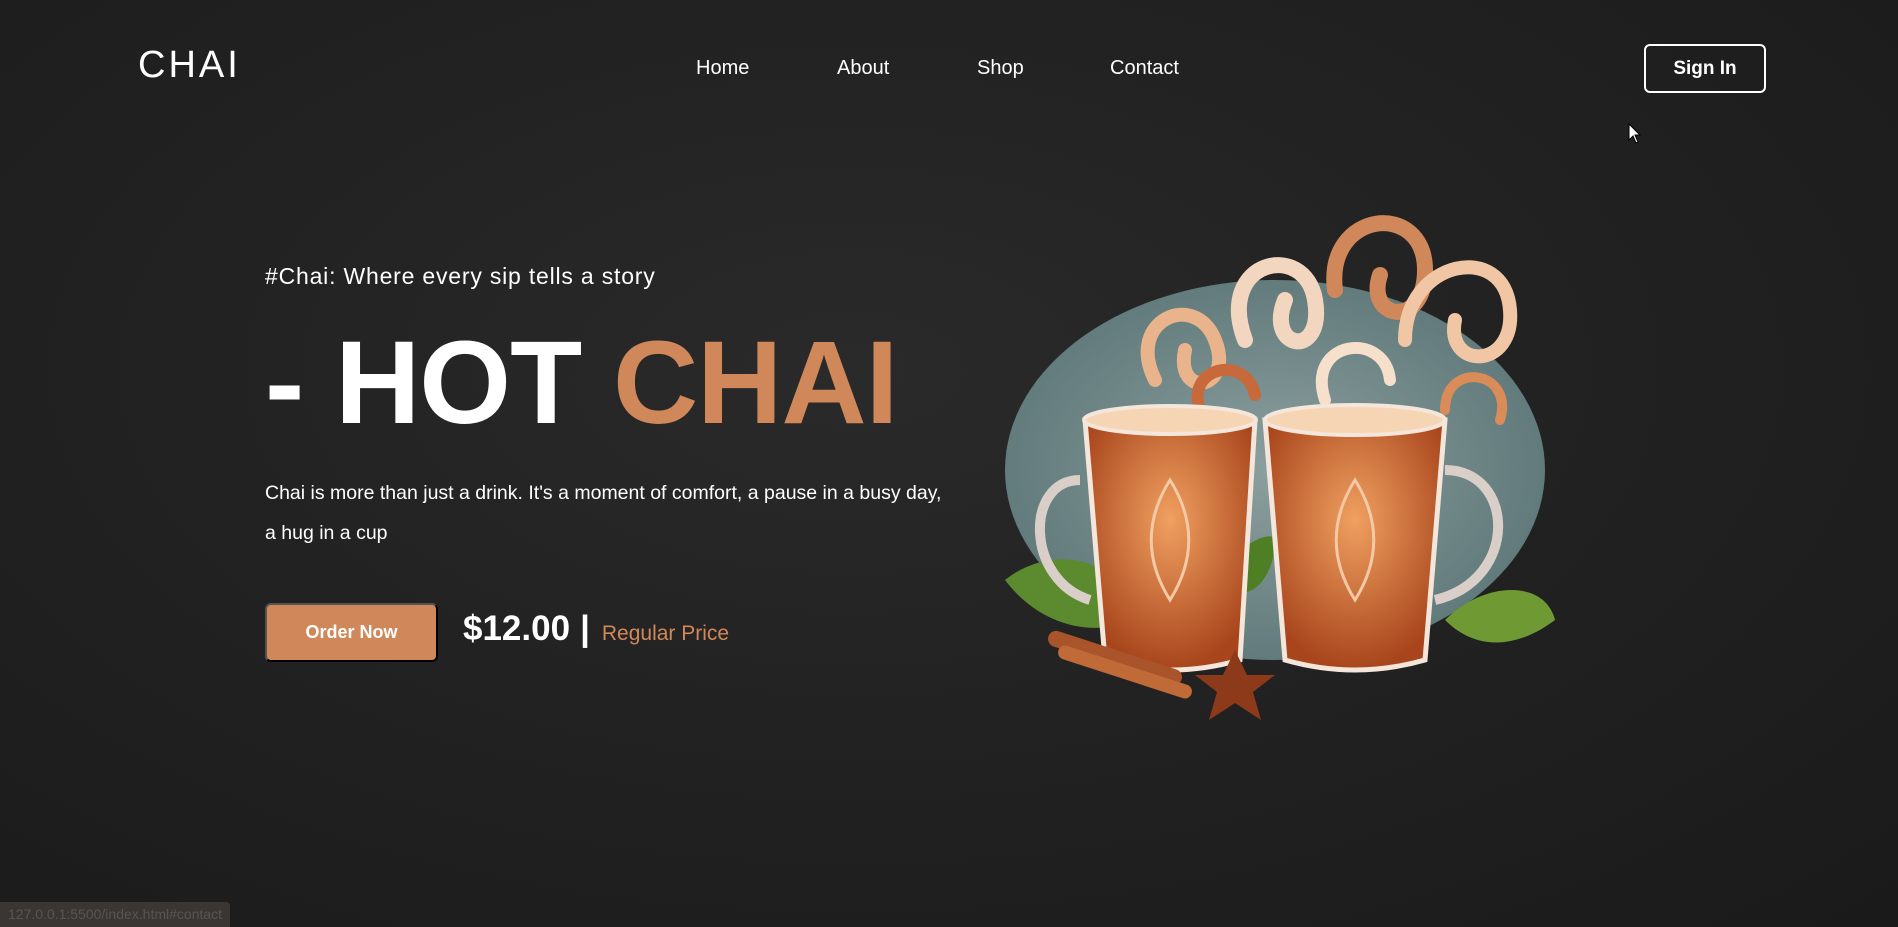 This screenshot has height=927, width=1898. What do you see at coordinates (423, 383) in the screenshot?
I see `headline-prefix: - HOT` at bounding box center [423, 383].